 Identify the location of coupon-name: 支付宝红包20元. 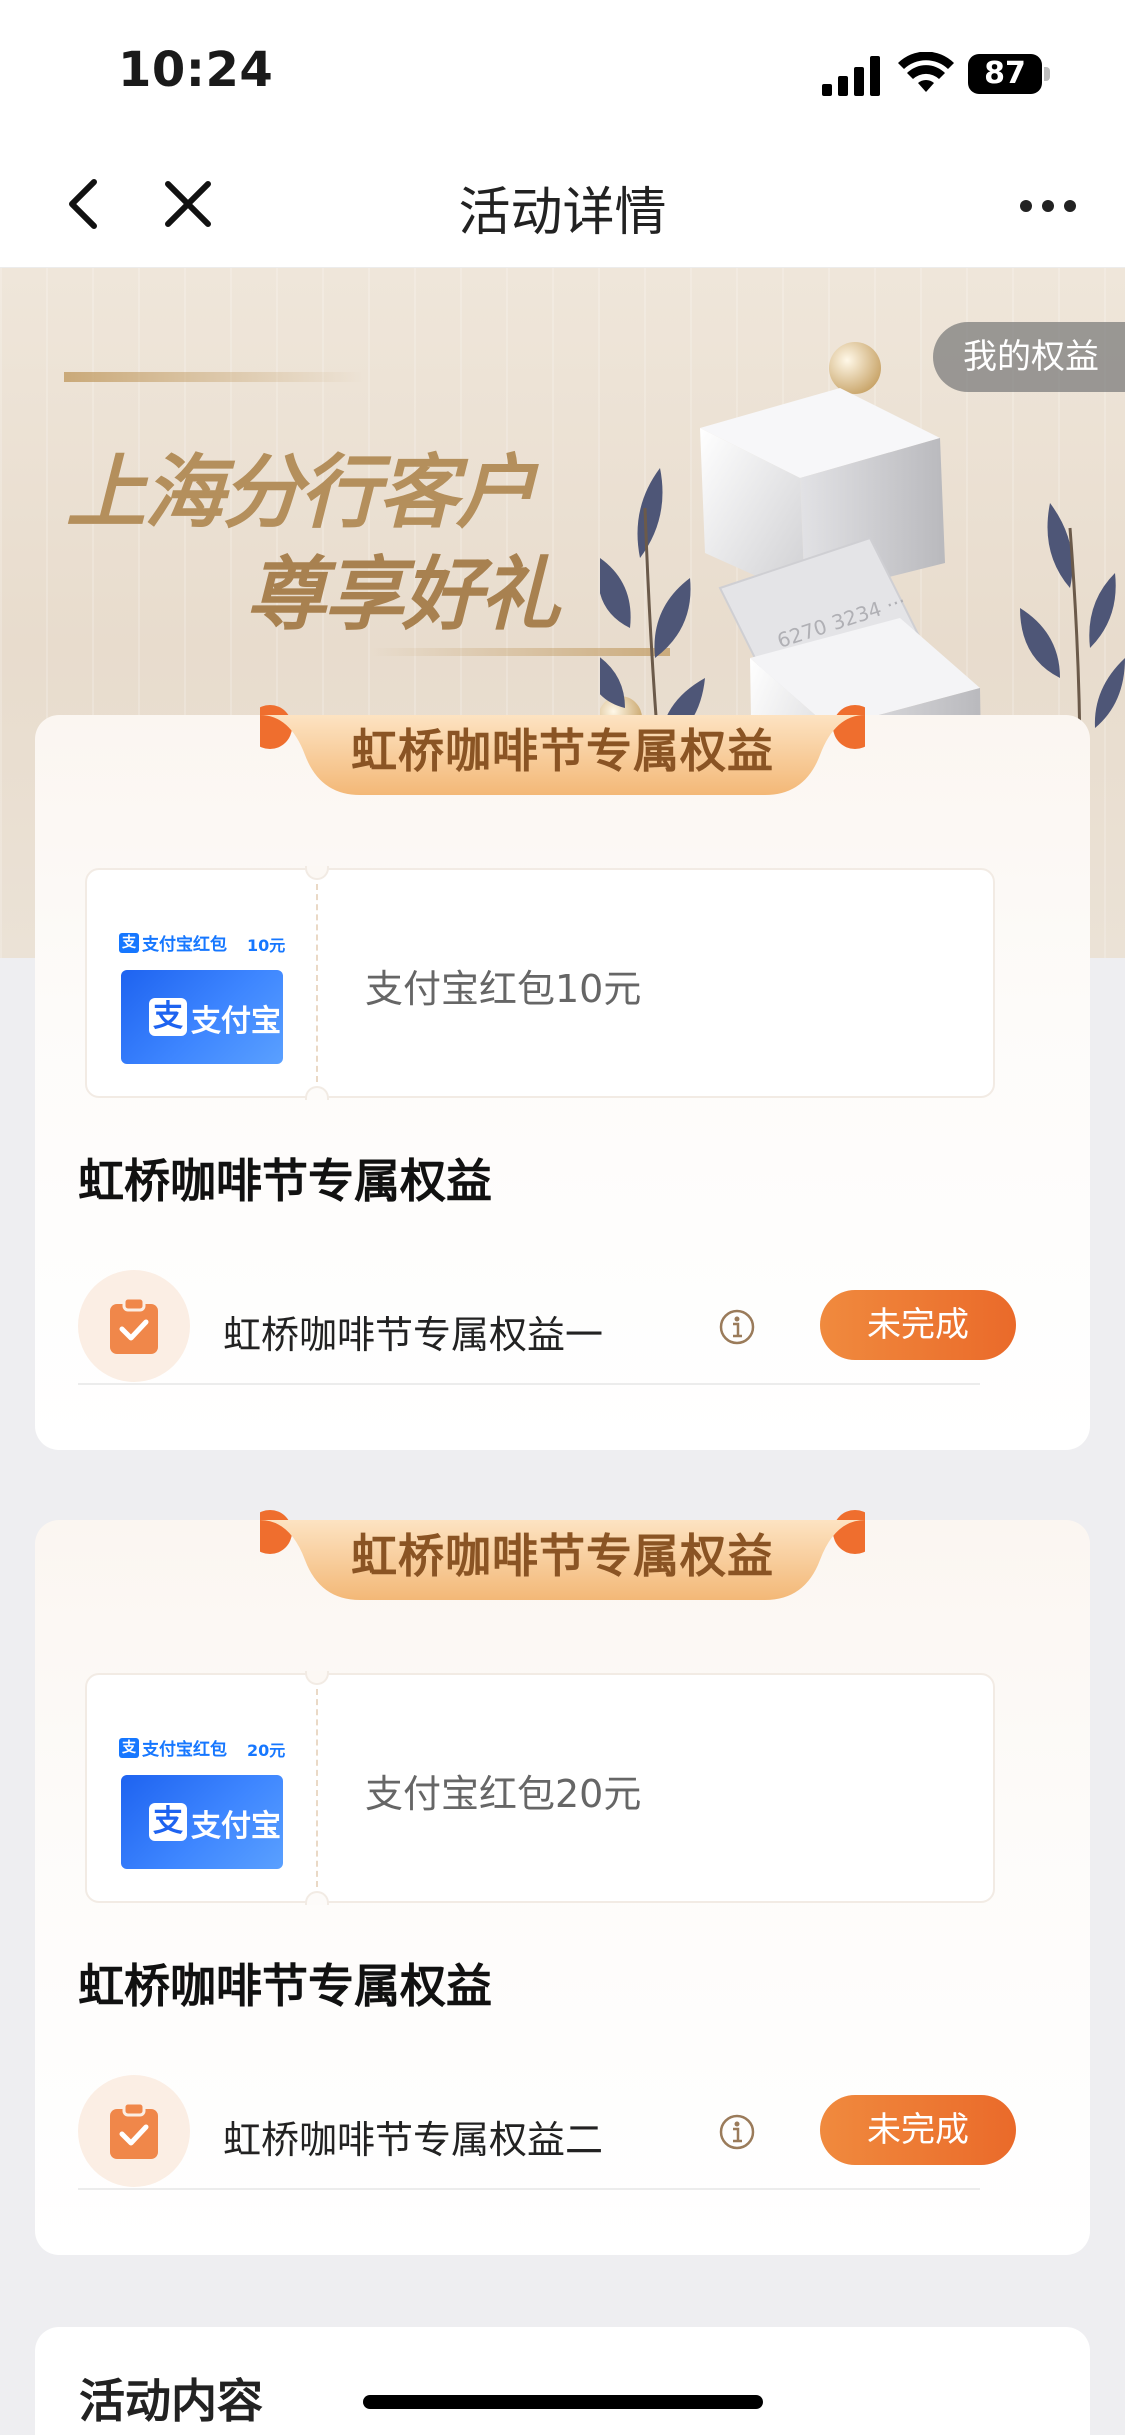
(503, 1794).